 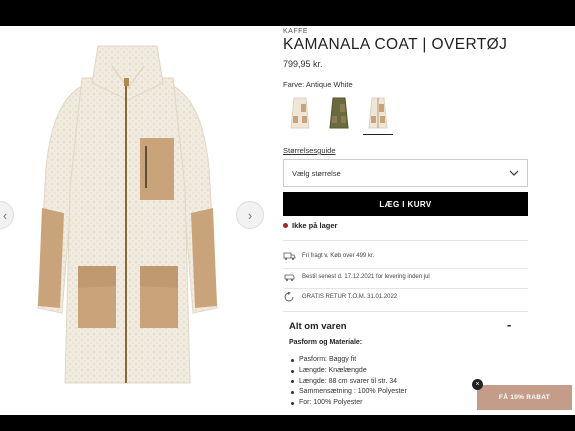 I want to click on size-select-value: Vælg størrelse, so click(x=316, y=173).